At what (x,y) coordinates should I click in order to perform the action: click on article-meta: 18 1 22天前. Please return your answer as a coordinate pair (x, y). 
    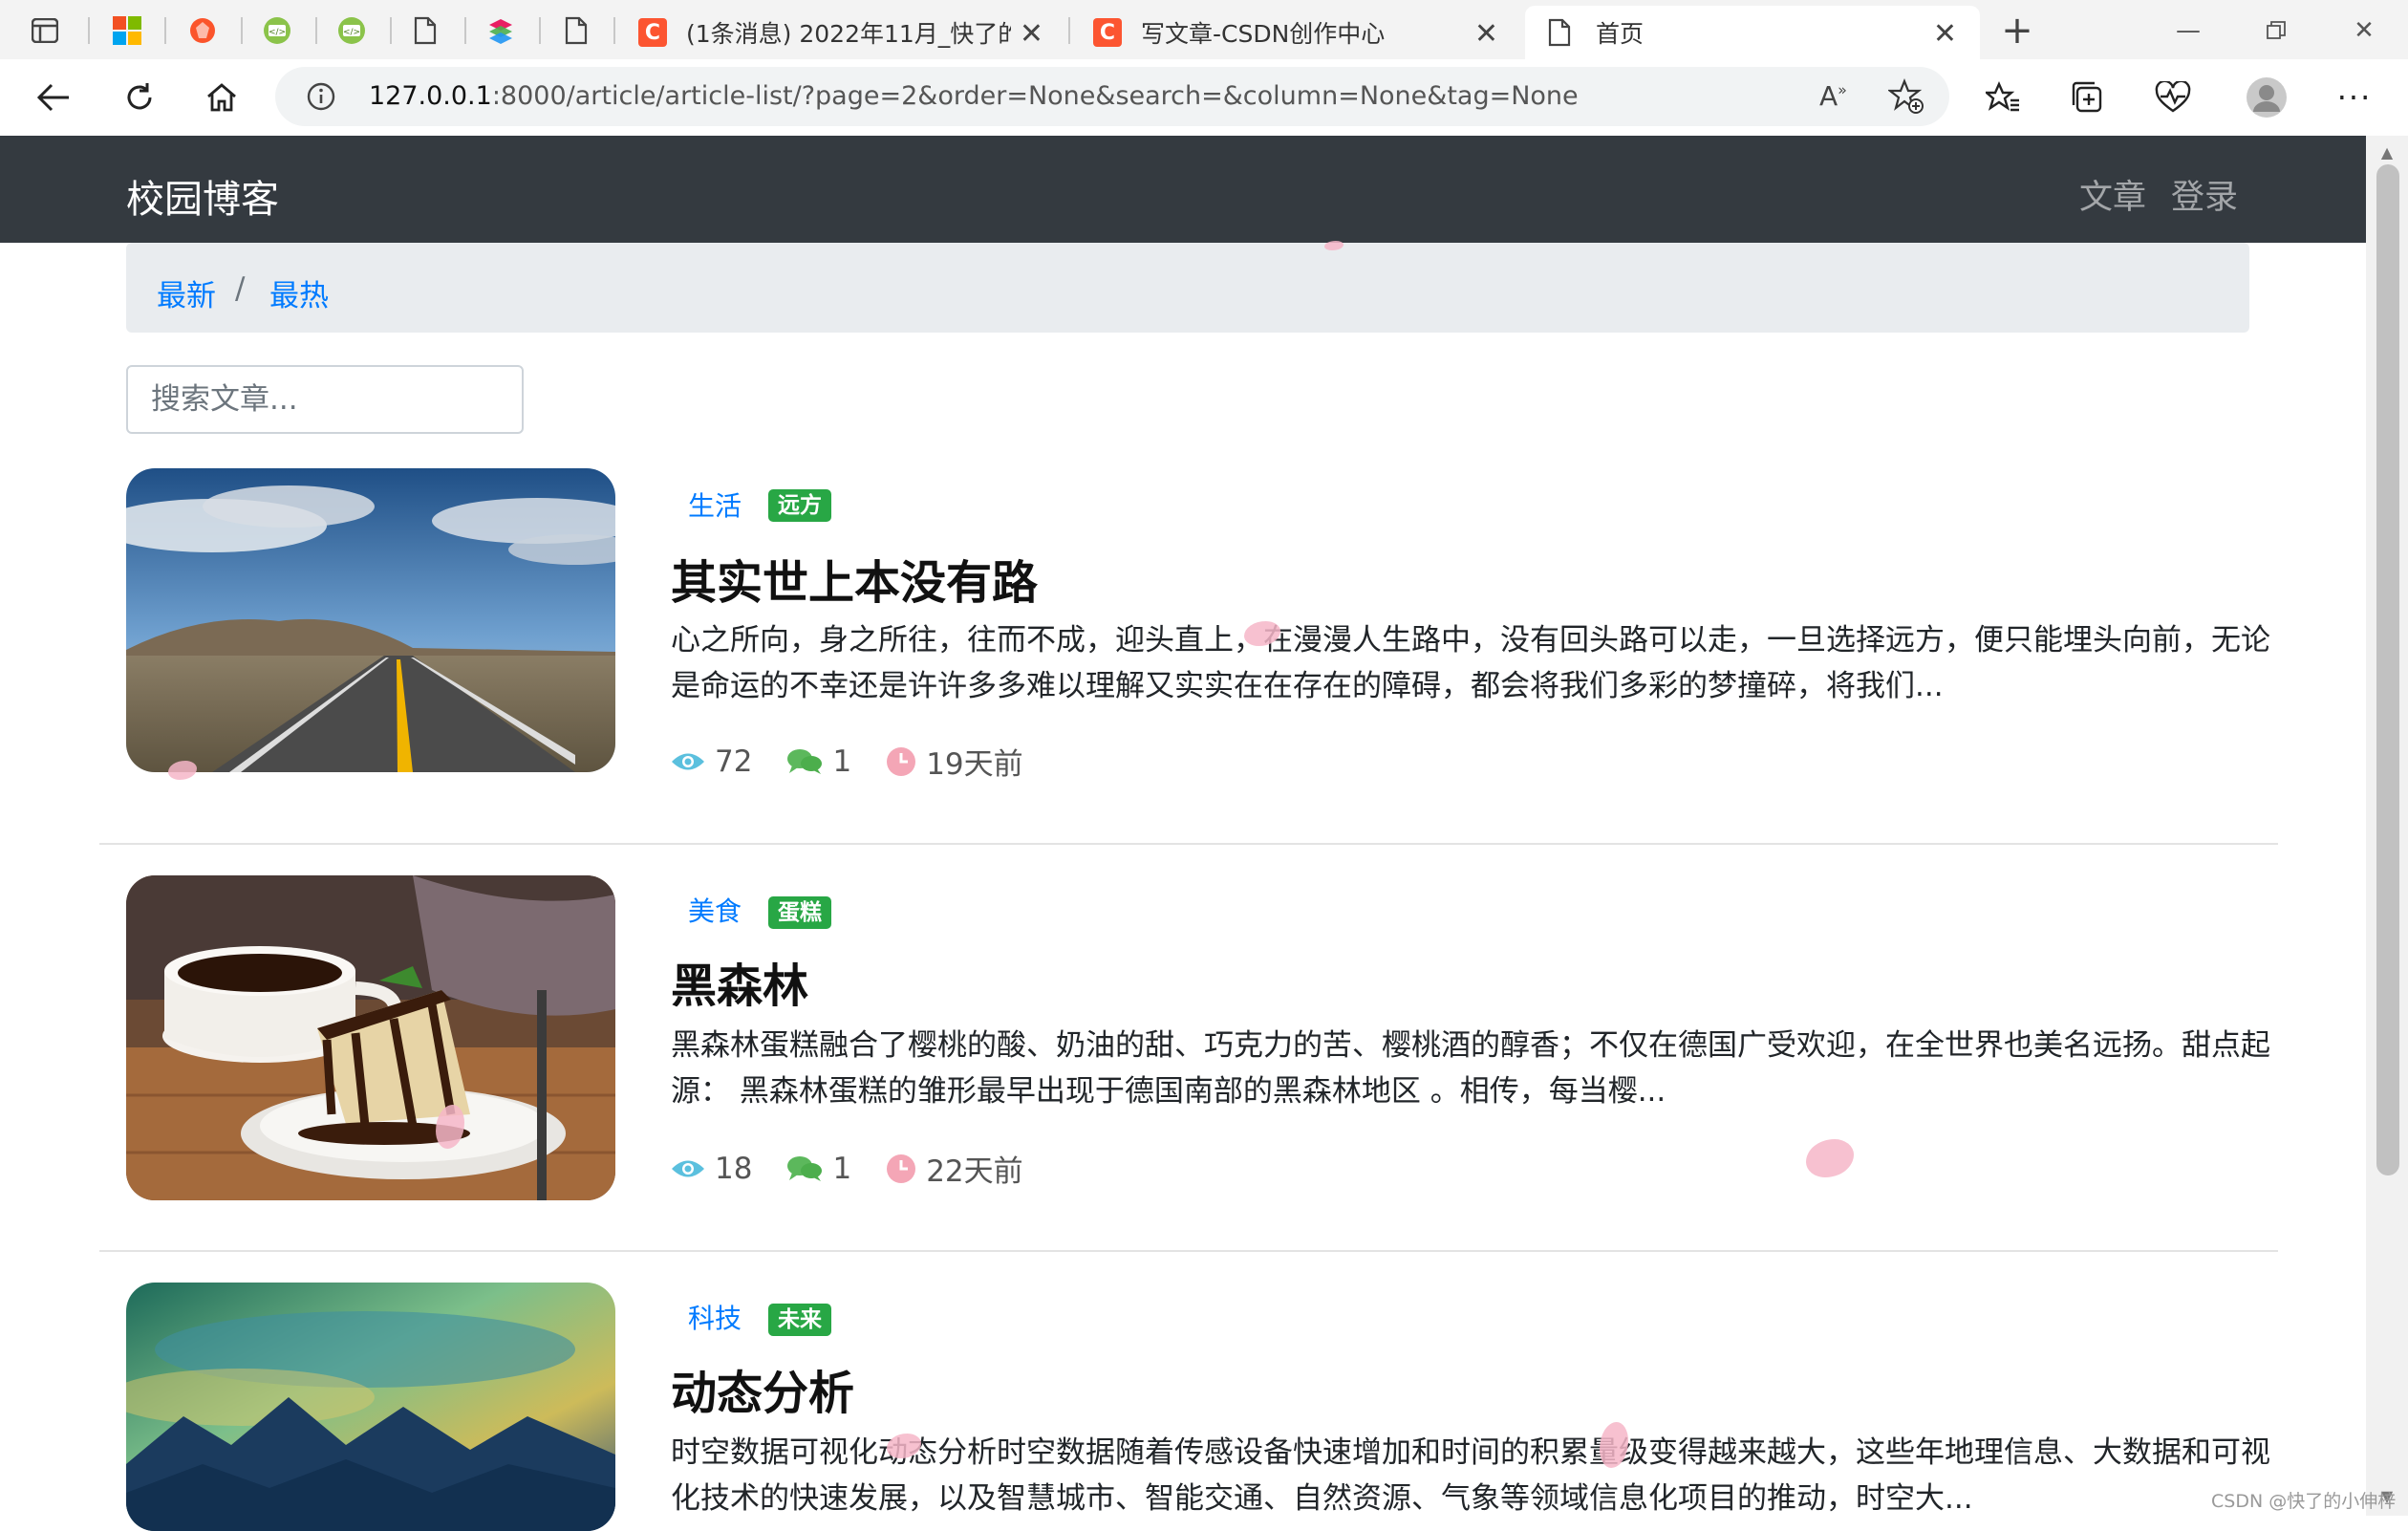
    Looking at the image, I should click on (847, 1168).